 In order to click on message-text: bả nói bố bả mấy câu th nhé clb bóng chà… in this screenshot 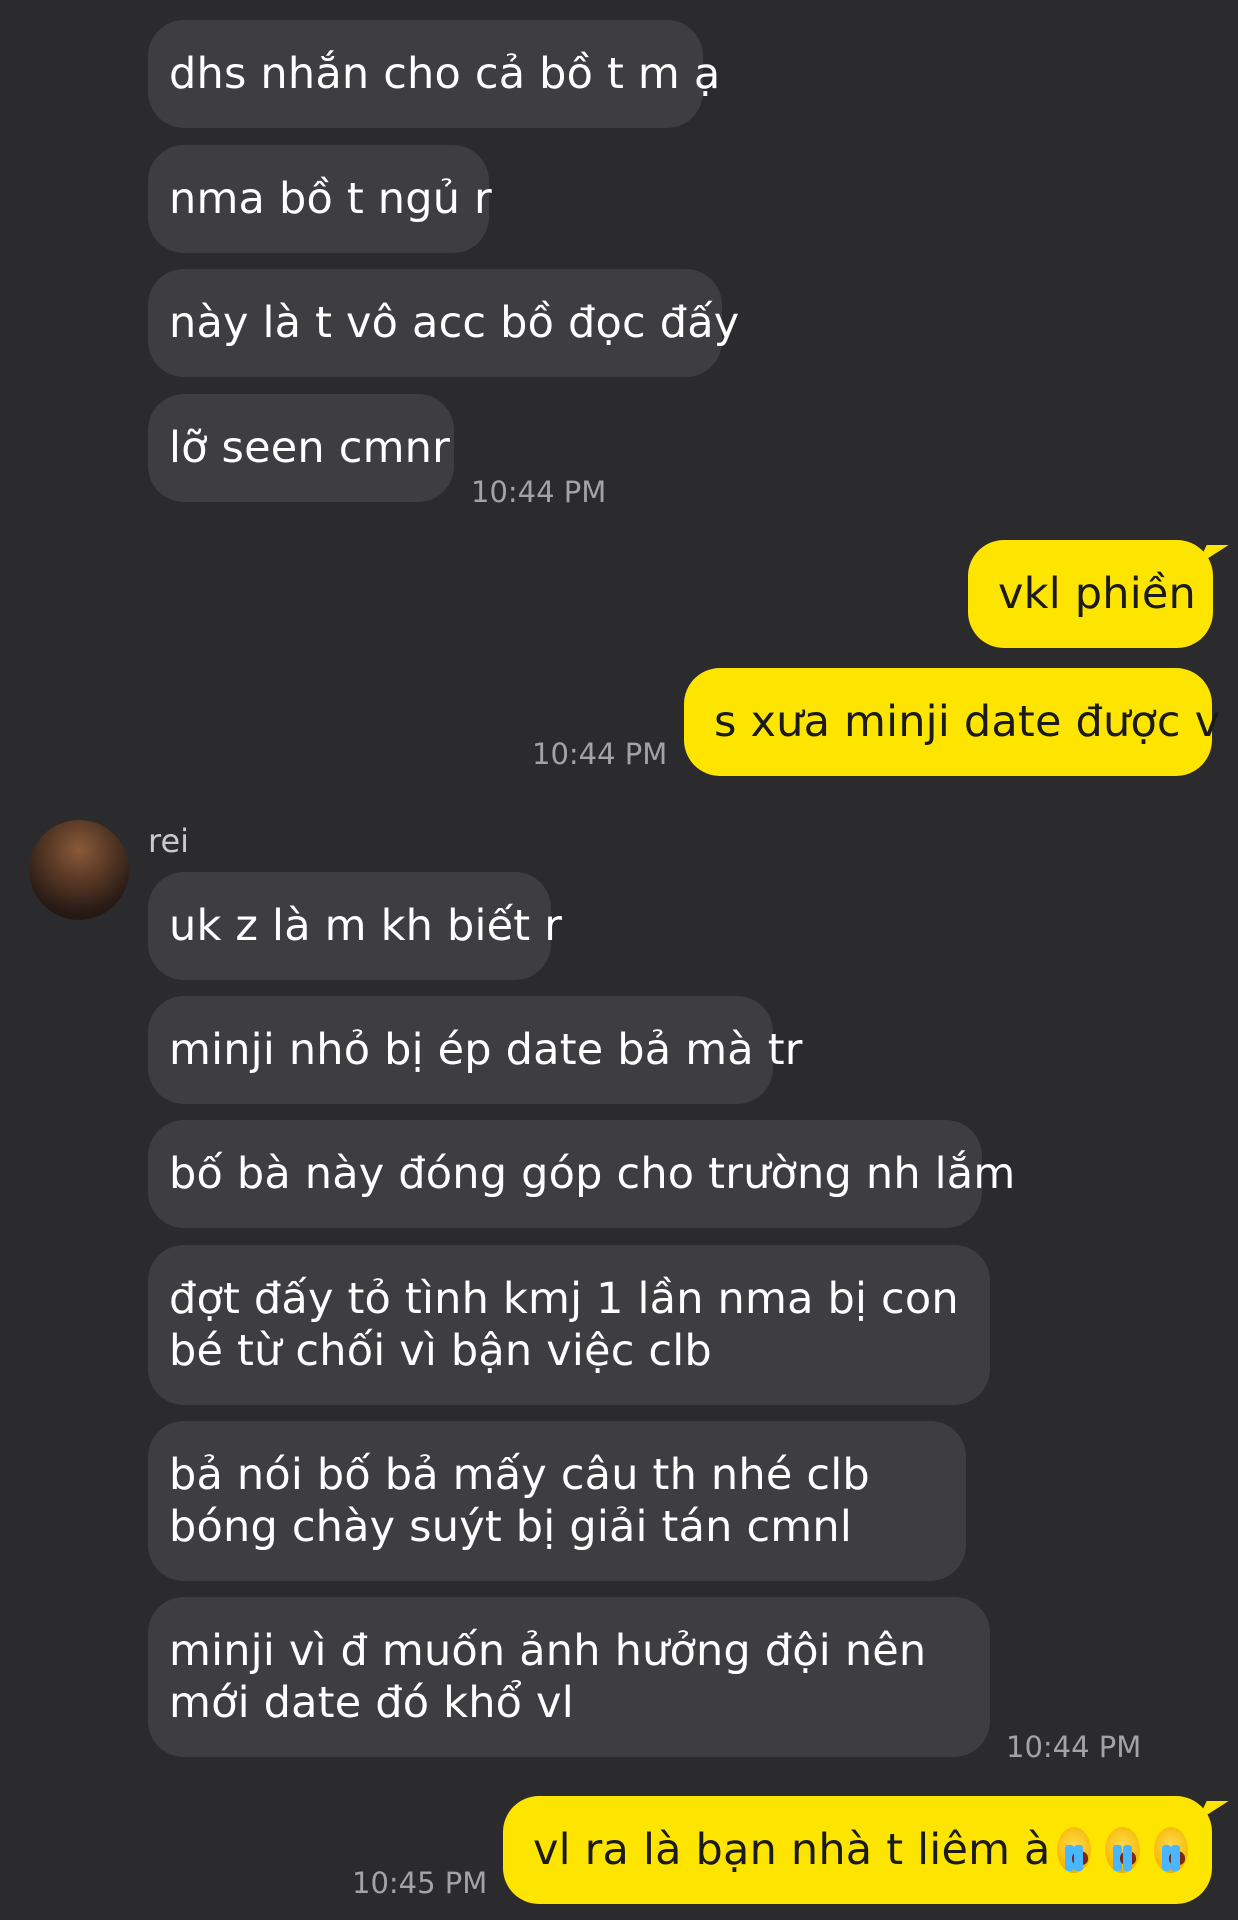, I will do `click(519, 1501)`.